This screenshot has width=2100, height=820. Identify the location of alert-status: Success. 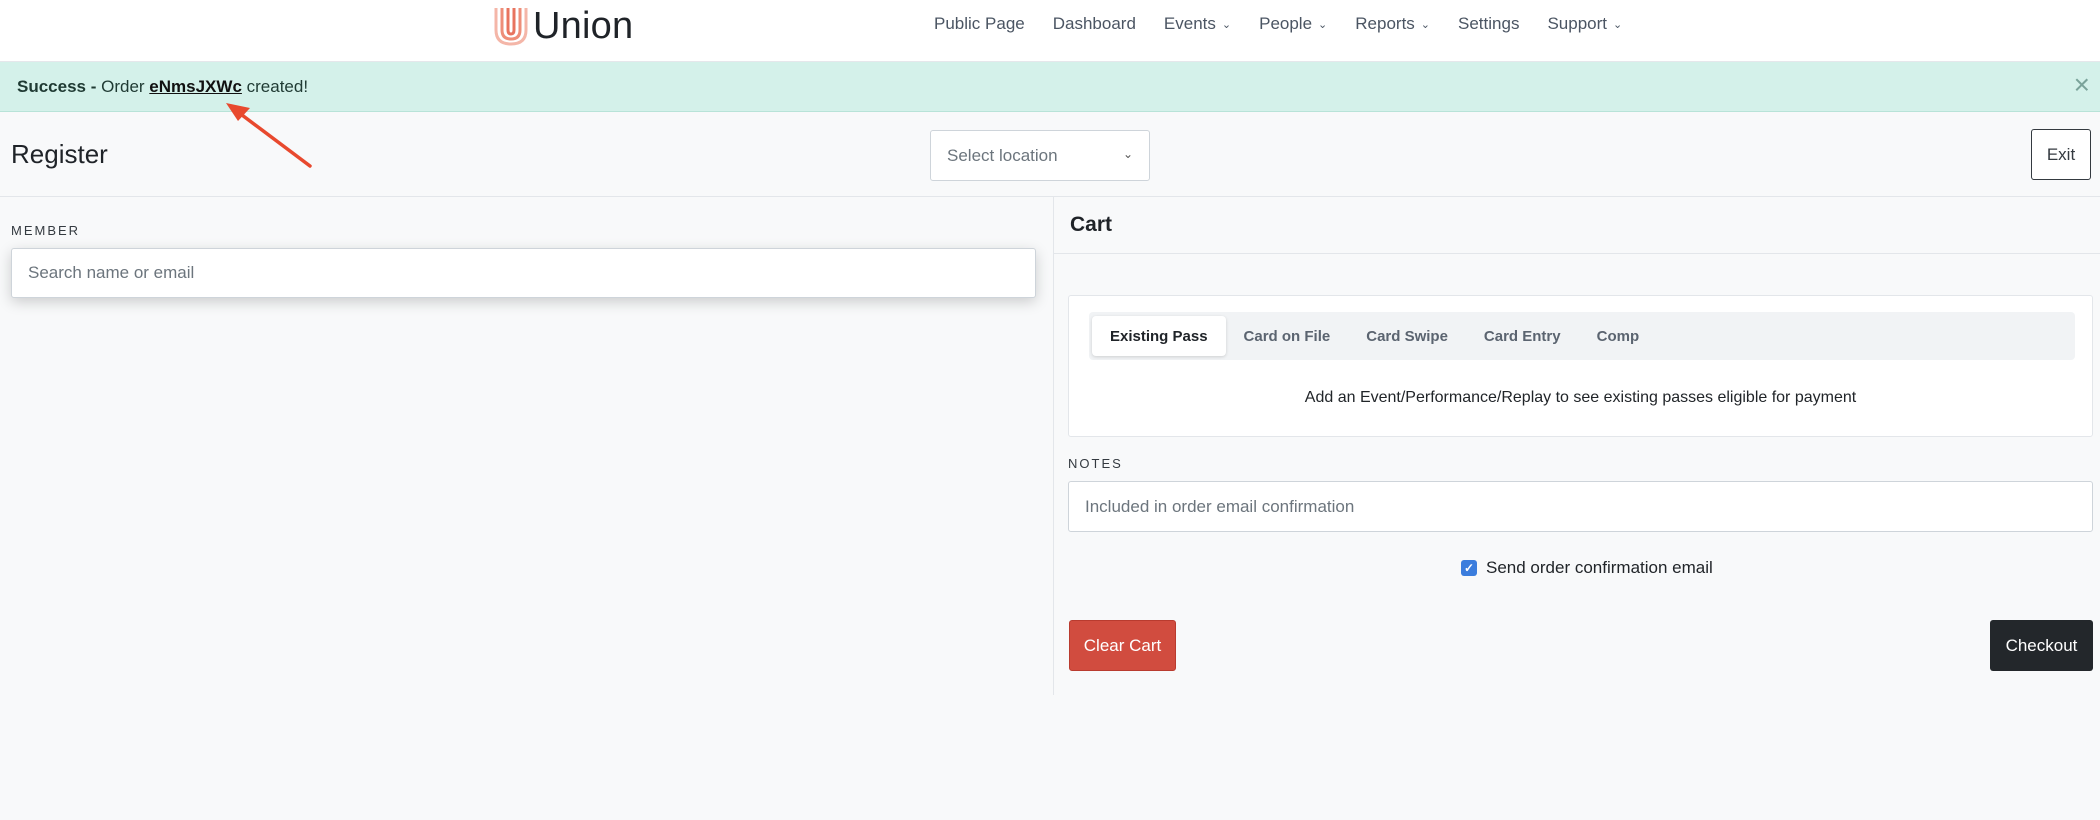
(51, 86).